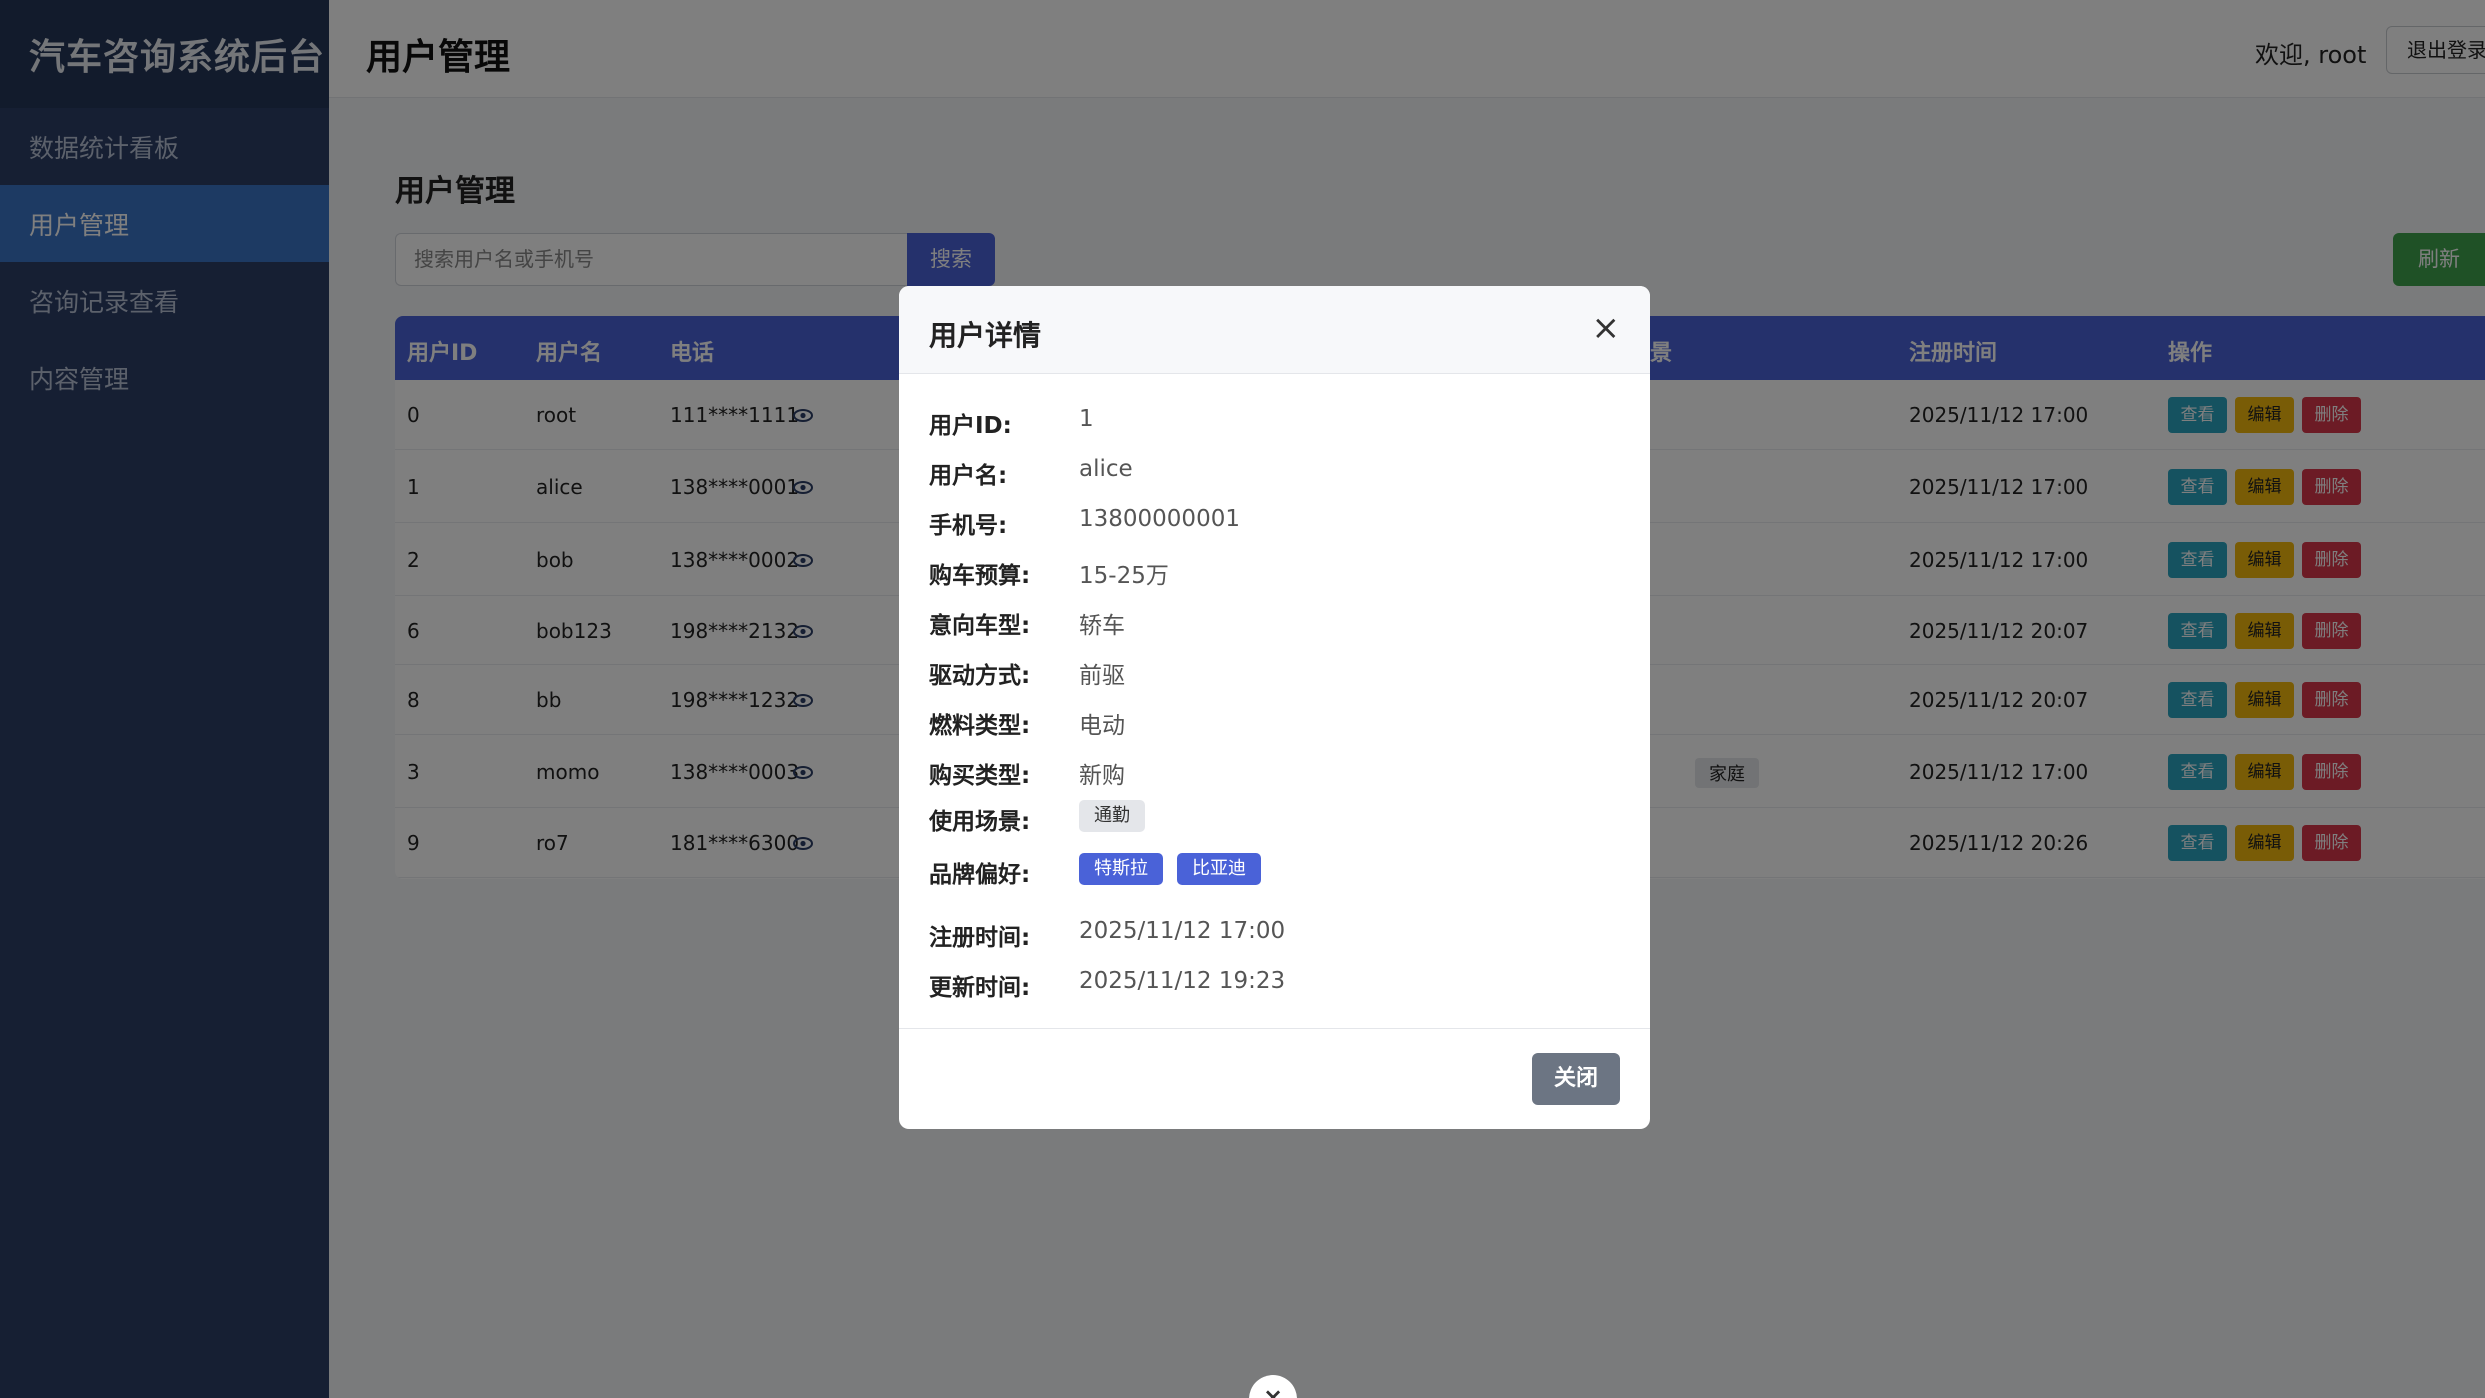 This screenshot has height=1398, width=2485. What do you see at coordinates (980, 938) in the screenshot?
I see `field-label: 注册时间:` at bounding box center [980, 938].